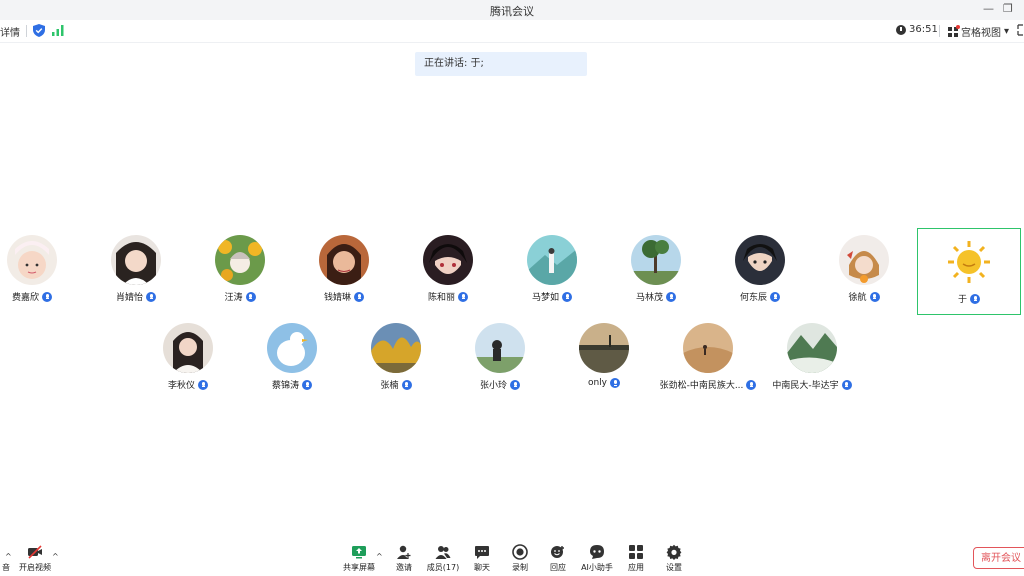  I want to click on video-off-icon, so click(35, 552).